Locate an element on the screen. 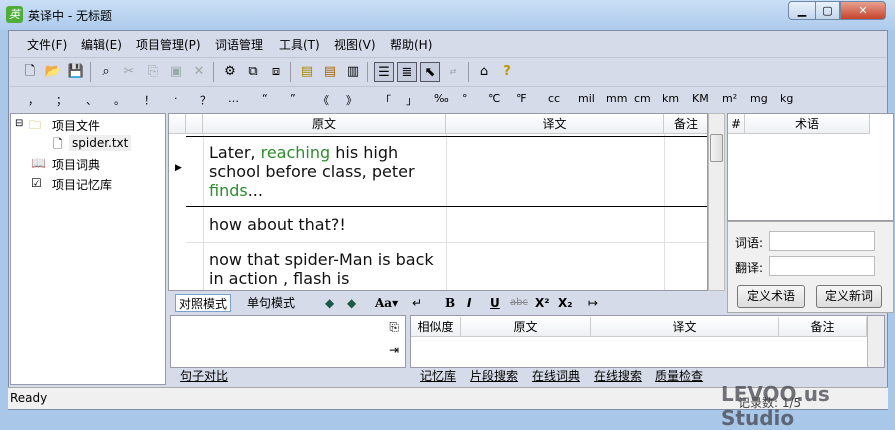 This screenshot has width=895, height=430. compare-mode-button: 对照模式 is located at coordinates (203, 303).